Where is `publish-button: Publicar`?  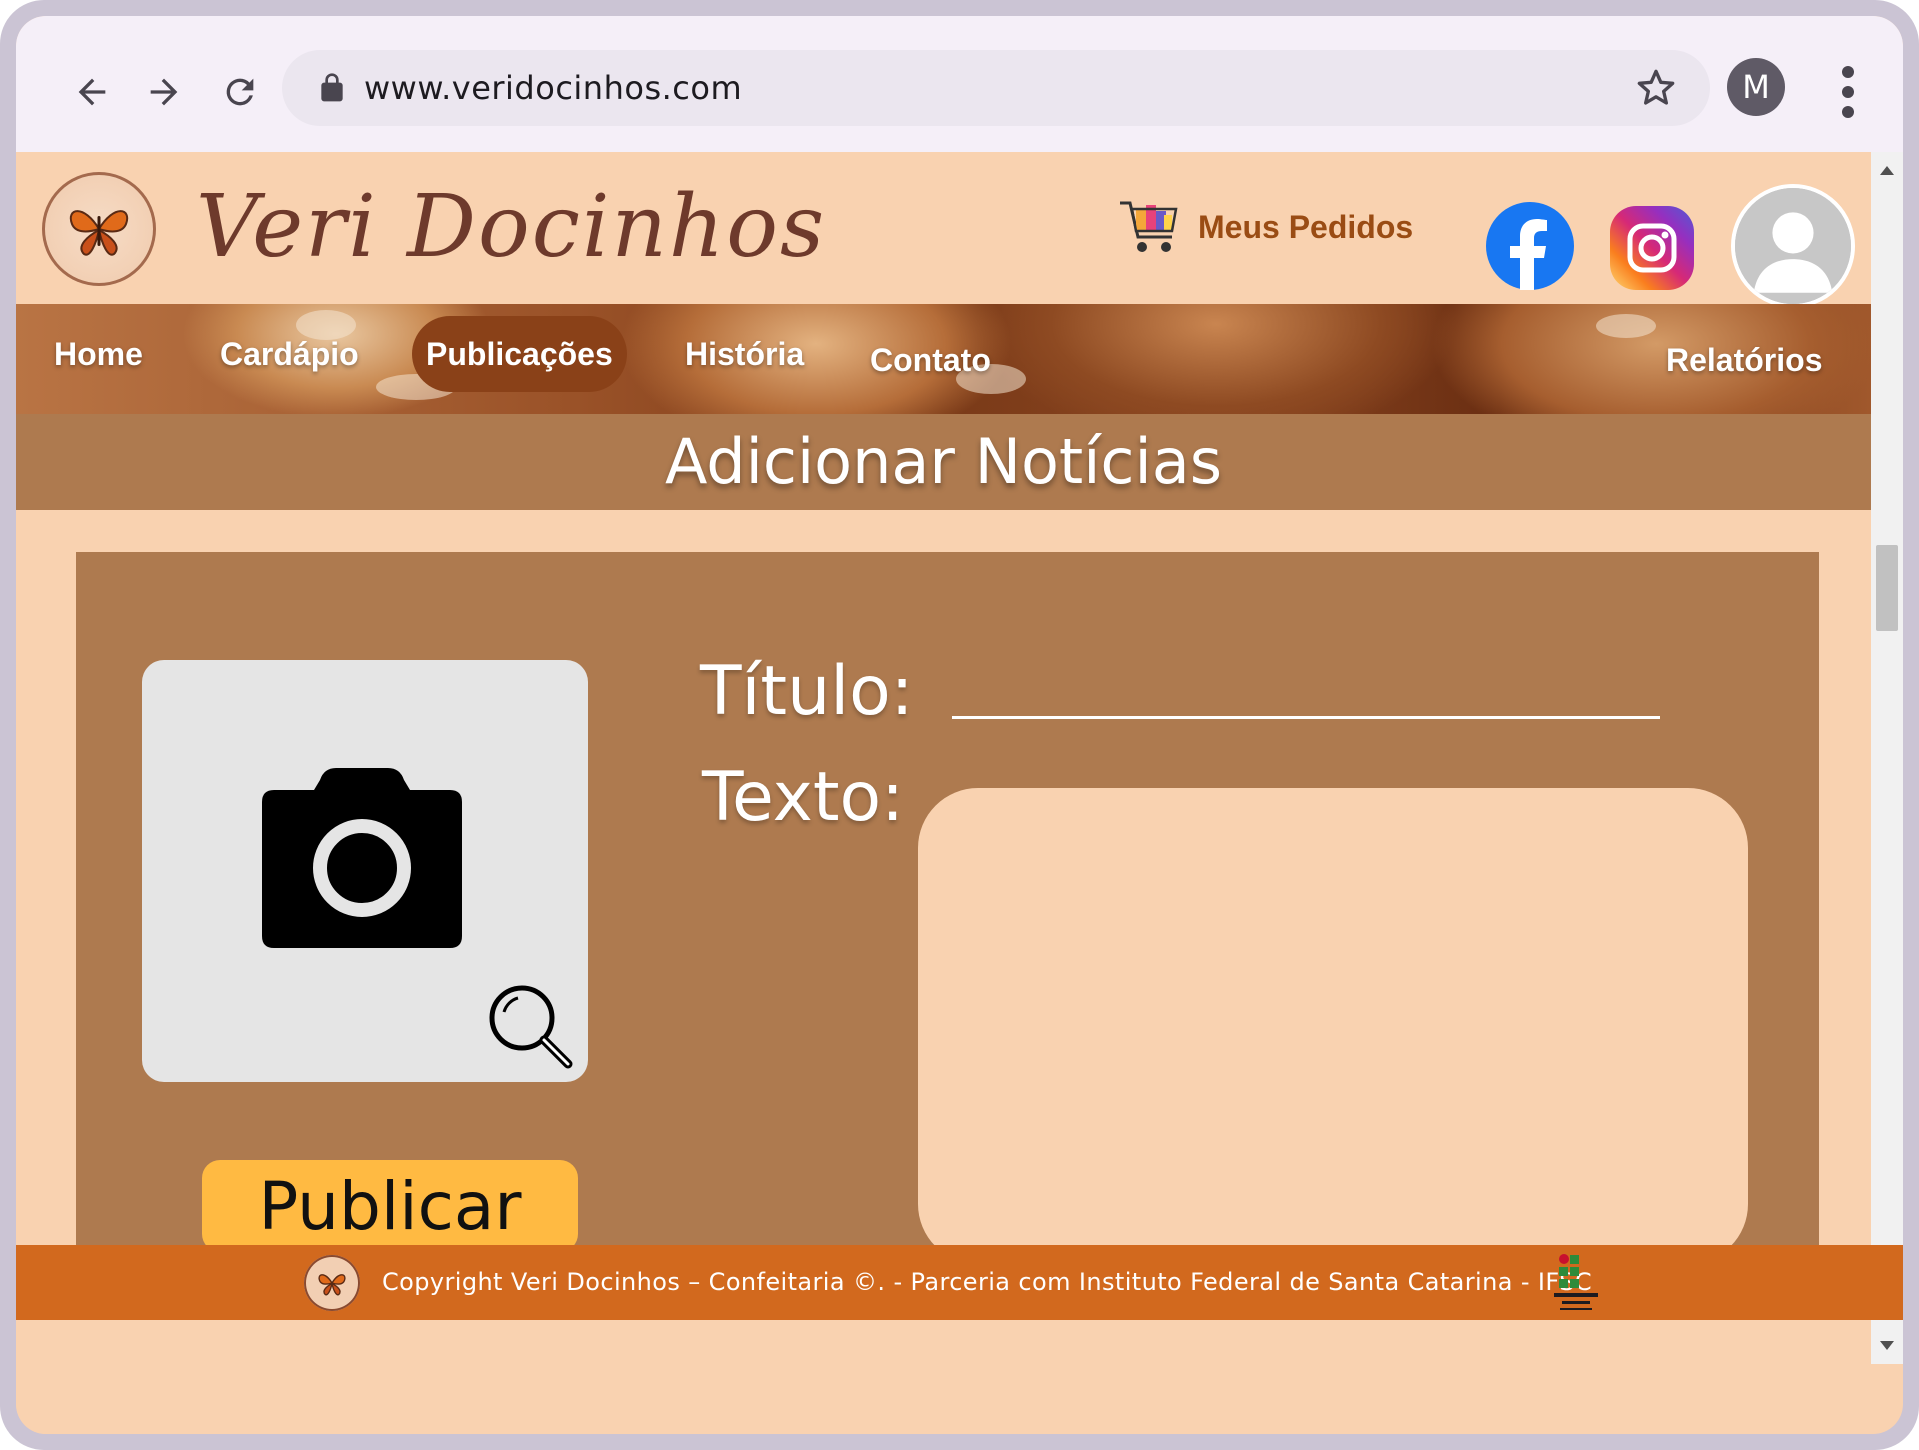 publish-button: Publicar is located at coordinates (390, 1206).